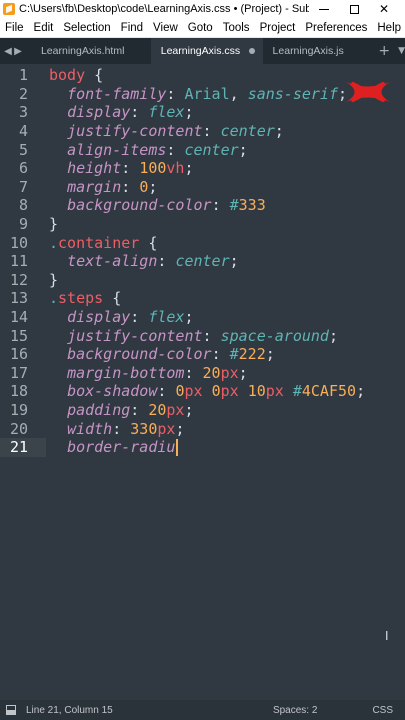 The image size is (405, 720). I want to click on code-line: 15 justify-content: space-around;, so click(202, 335).